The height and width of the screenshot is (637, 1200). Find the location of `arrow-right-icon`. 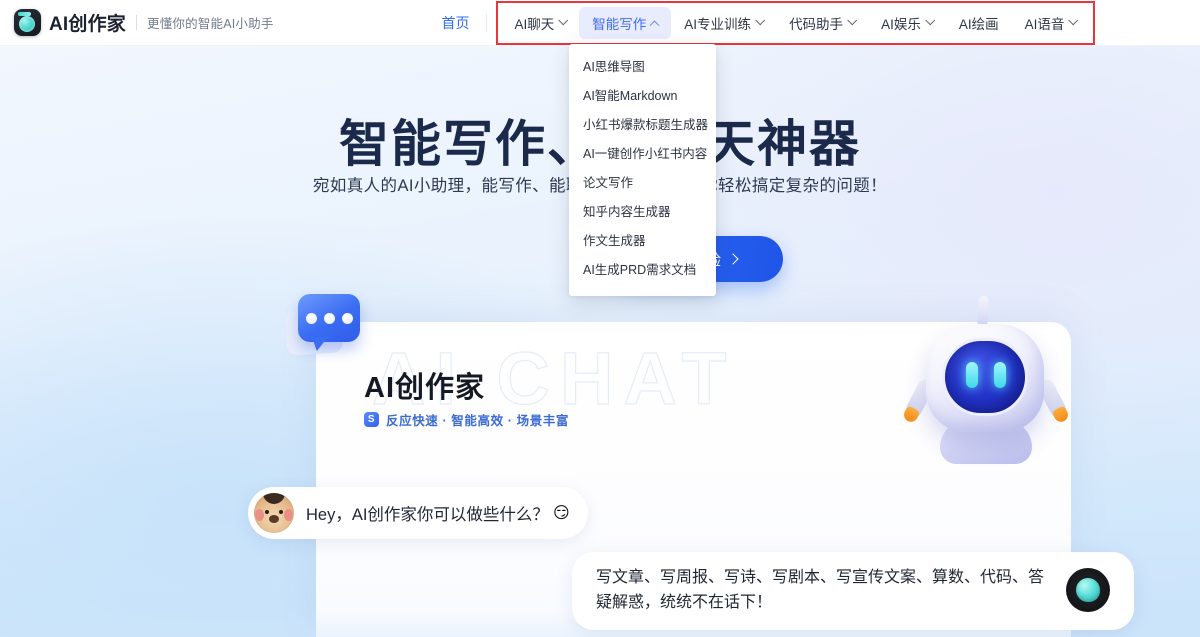

arrow-right-icon is located at coordinates (733, 259).